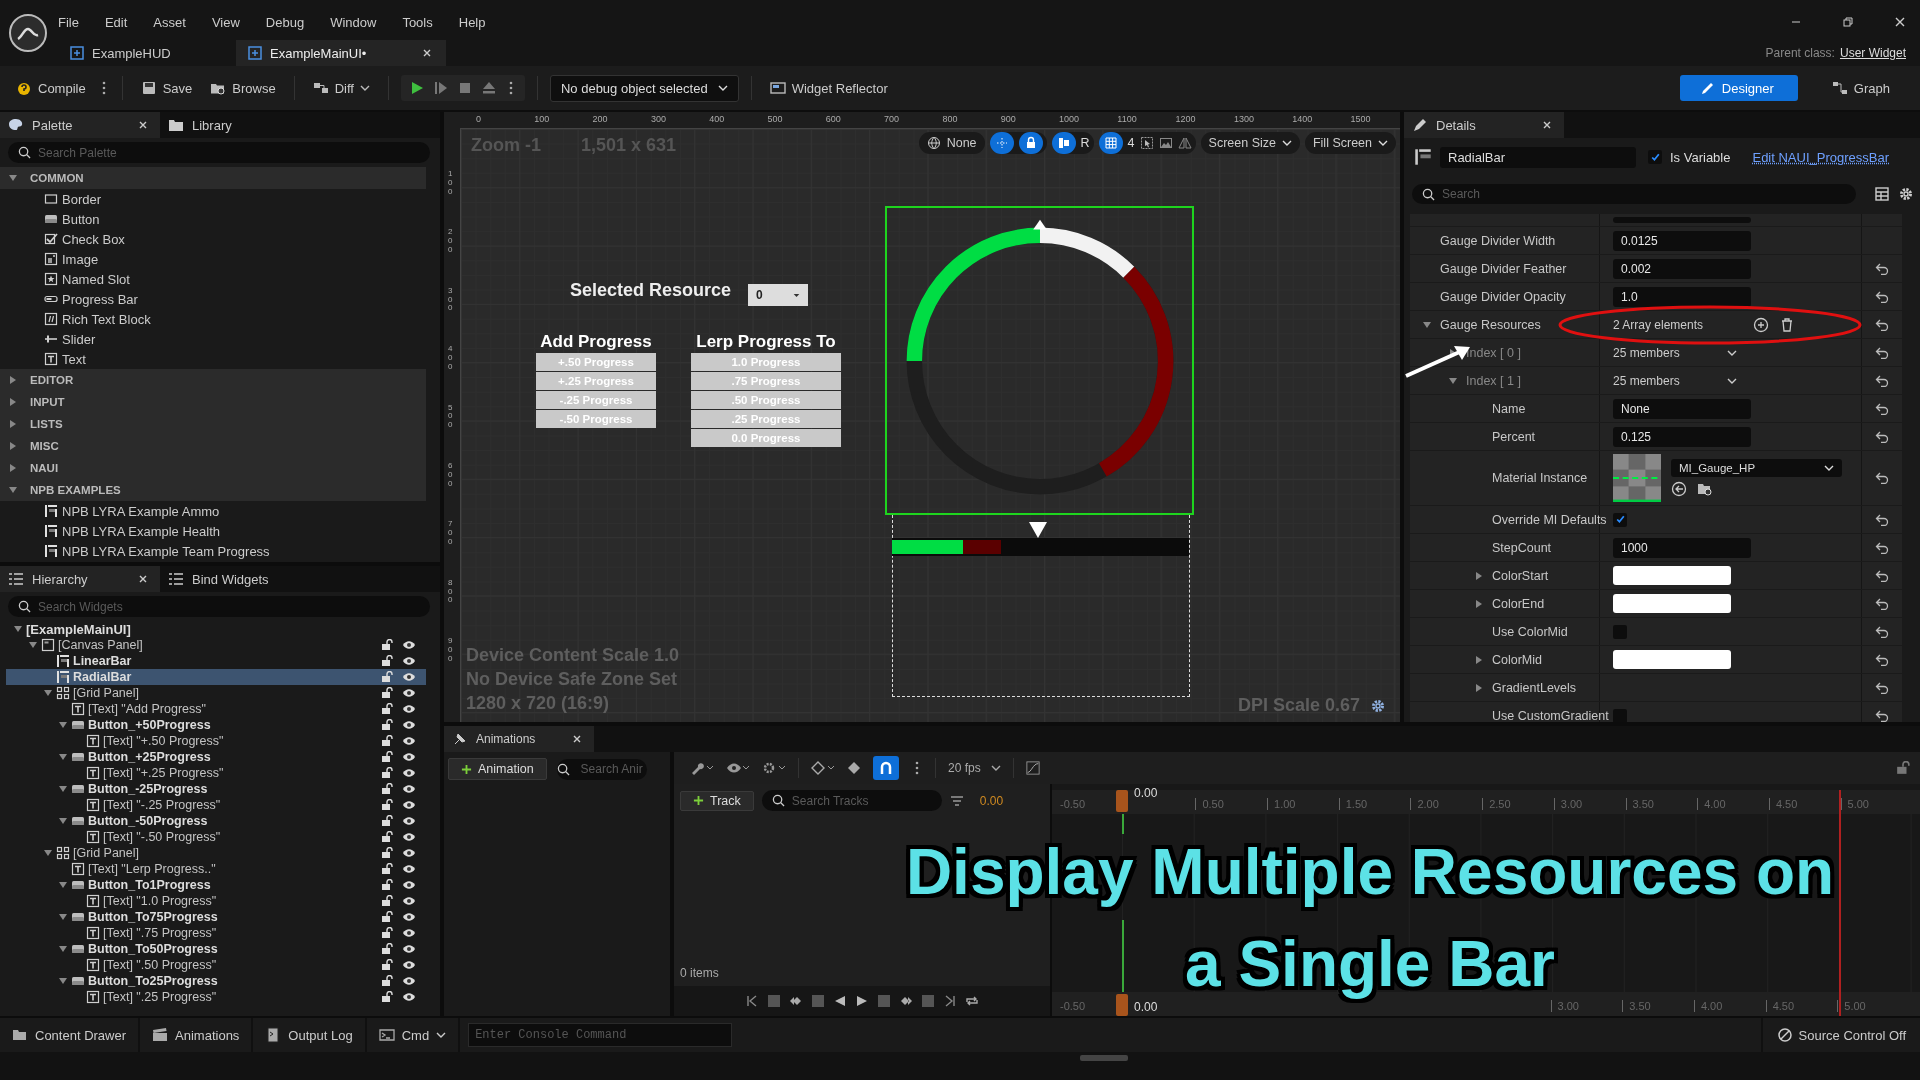 This screenshot has width=1920, height=1080. What do you see at coordinates (1001, 143) in the screenshot?
I see `transform-toggle` at bounding box center [1001, 143].